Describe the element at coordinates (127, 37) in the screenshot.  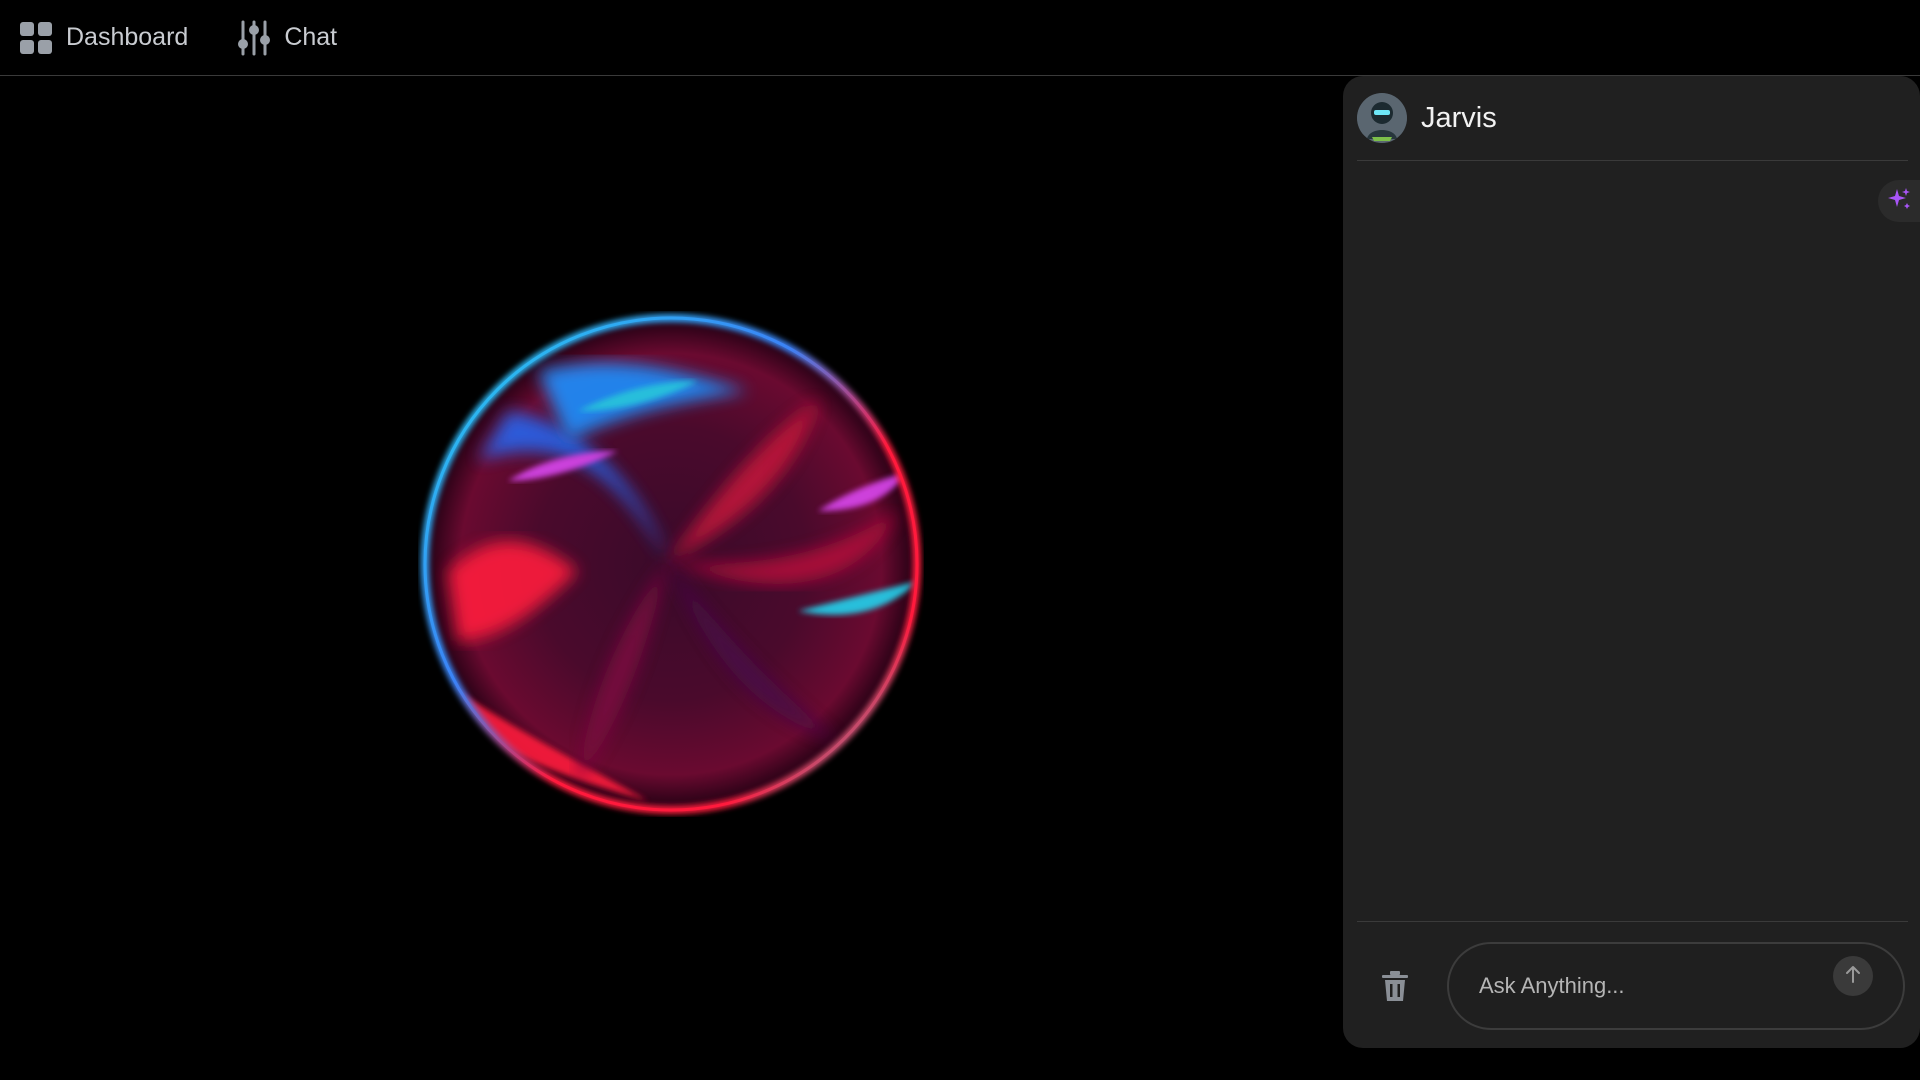
I see `nav-dashboard-label: Dashboard` at that location.